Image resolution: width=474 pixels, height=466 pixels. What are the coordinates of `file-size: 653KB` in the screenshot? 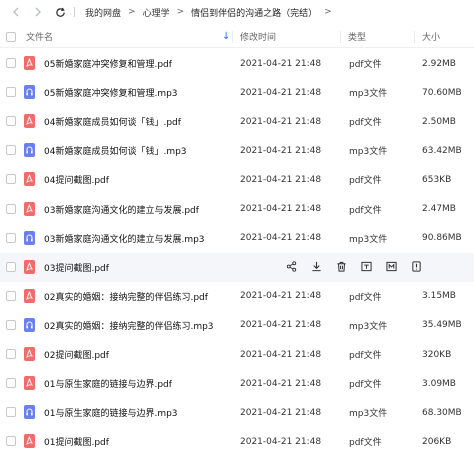 It's located at (437, 179).